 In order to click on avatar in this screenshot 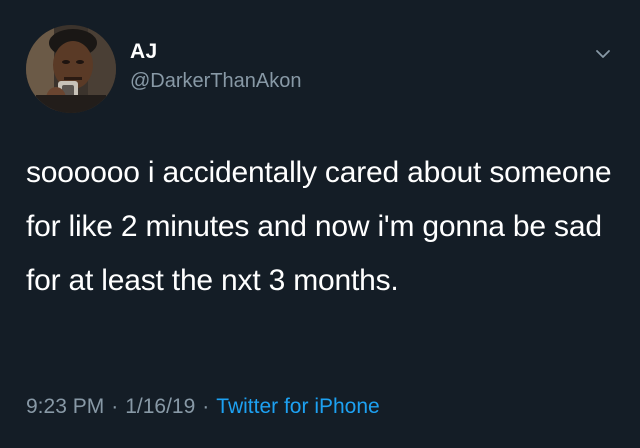, I will do `click(71, 69)`.